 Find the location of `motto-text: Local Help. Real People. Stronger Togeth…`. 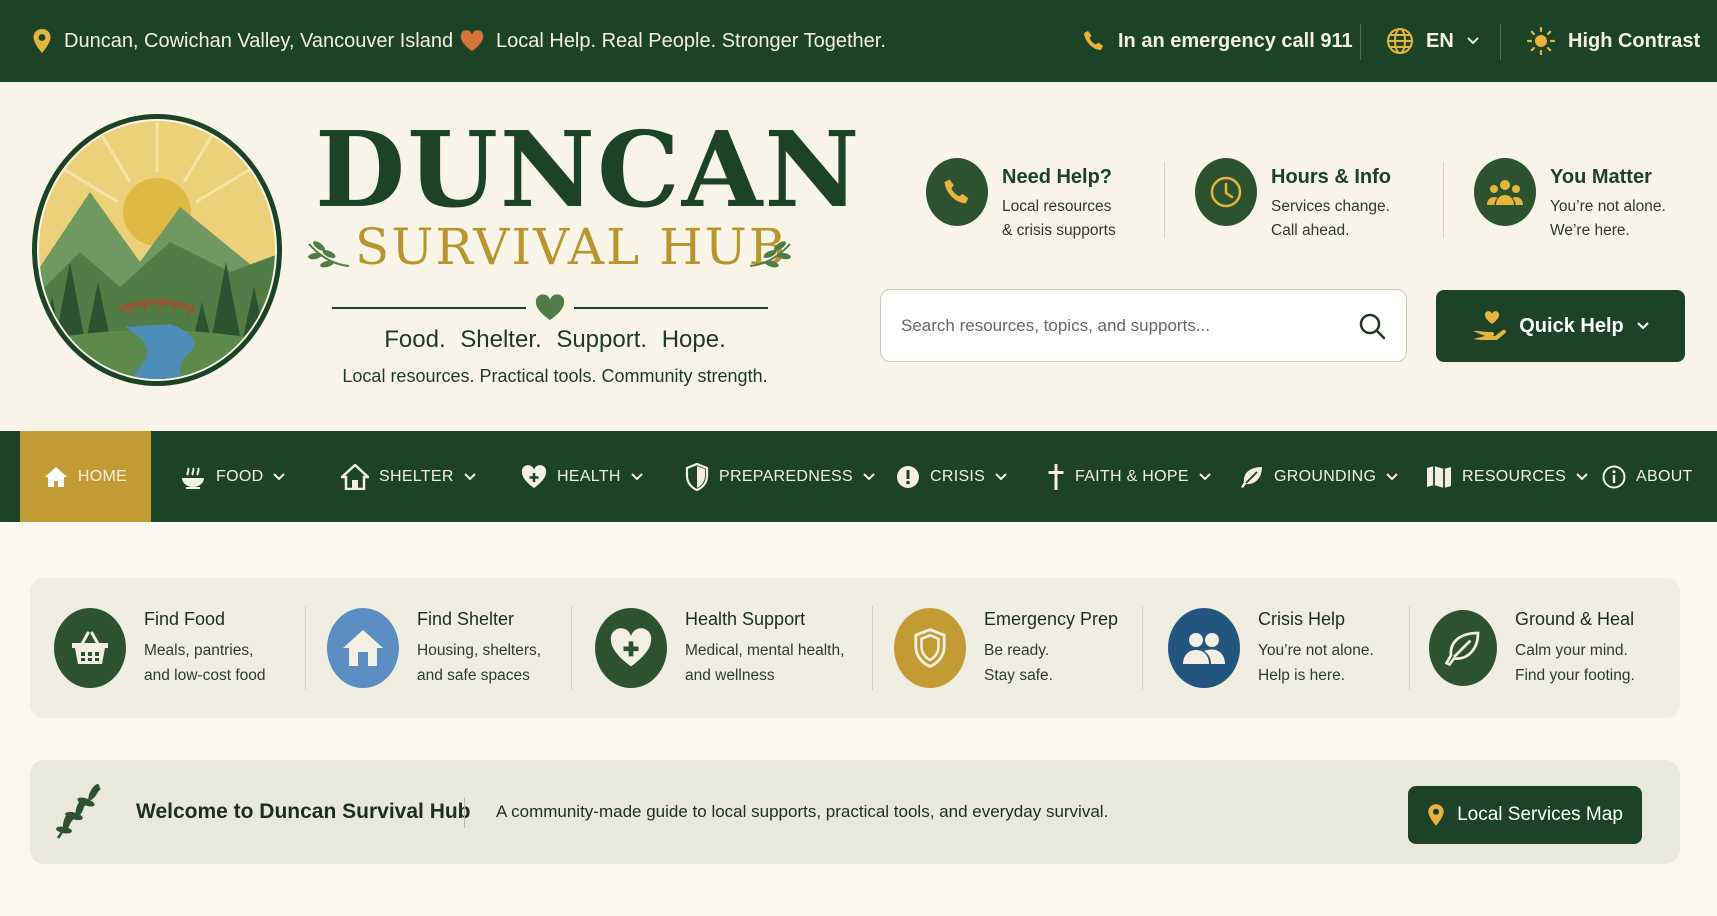

motto-text: Local Help. Real People. Stronger Togeth… is located at coordinates (691, 40).